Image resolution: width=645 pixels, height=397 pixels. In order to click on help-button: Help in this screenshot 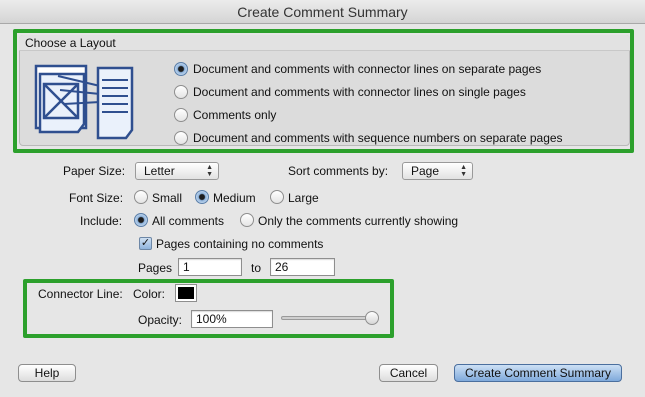, I will do `click(47, 373)`.